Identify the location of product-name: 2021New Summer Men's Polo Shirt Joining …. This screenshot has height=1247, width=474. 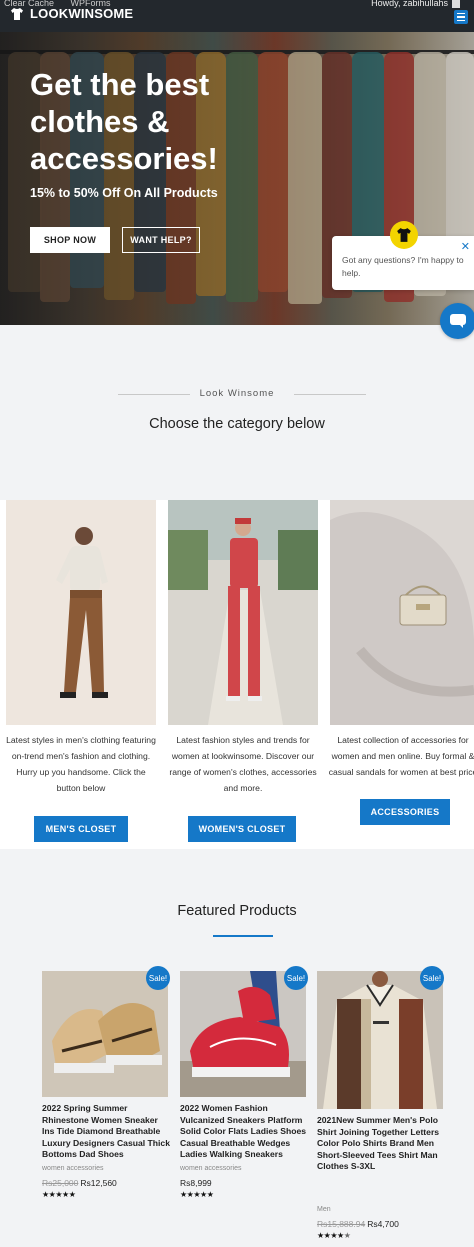
(381, 1144).